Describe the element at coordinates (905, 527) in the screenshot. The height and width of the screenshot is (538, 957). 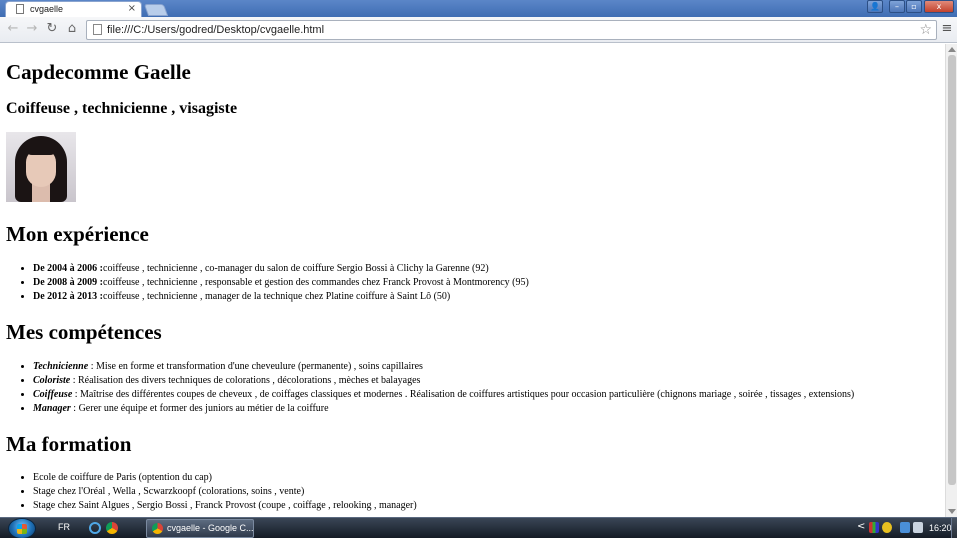
I see `network-icon` at that location.